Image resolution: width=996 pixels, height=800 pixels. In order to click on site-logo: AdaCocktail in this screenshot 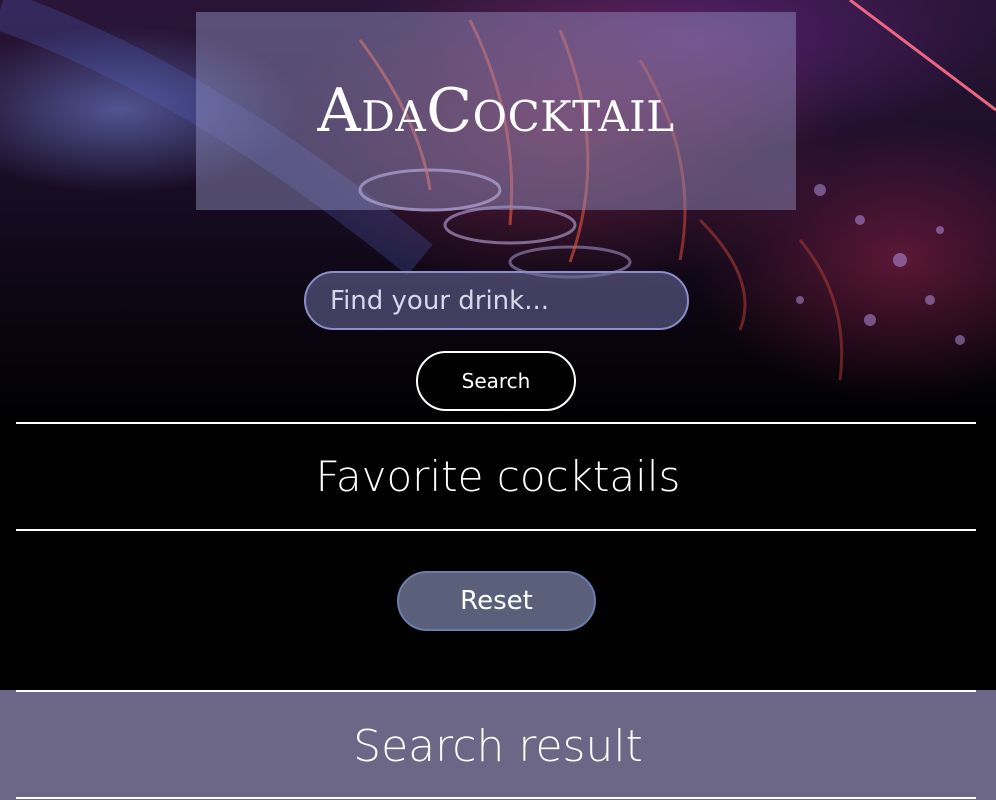, I will do `click(495, 111)`.